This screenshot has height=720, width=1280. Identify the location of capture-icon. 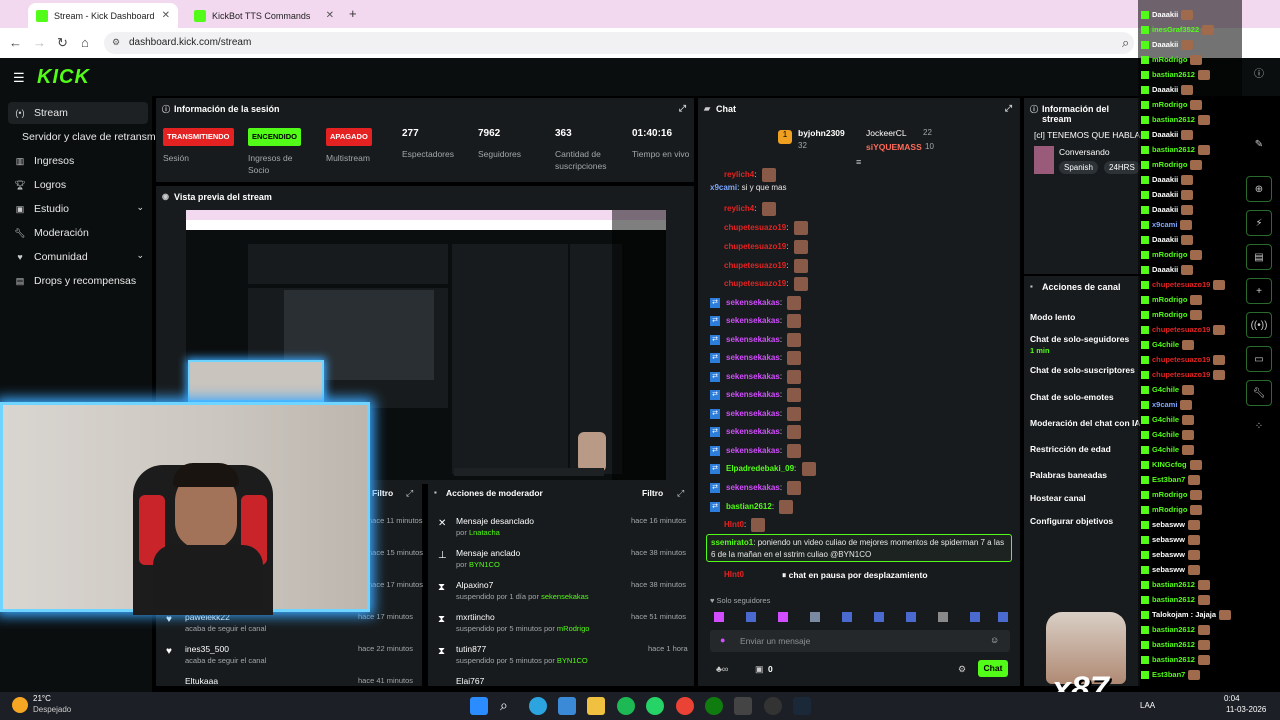
(743, 706).